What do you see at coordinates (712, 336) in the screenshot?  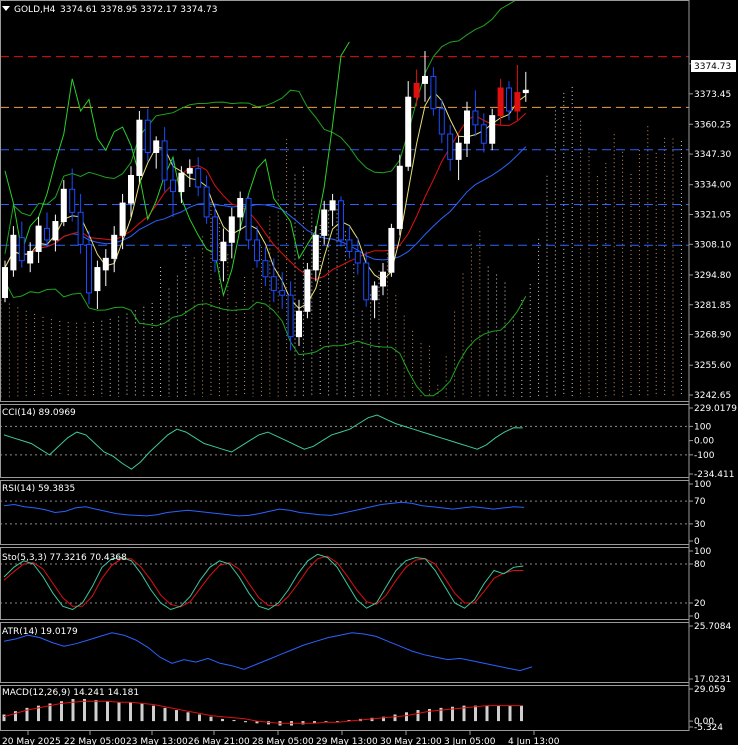 I see `main-tick-label: 3268.90` at bounding box center [712, 336].